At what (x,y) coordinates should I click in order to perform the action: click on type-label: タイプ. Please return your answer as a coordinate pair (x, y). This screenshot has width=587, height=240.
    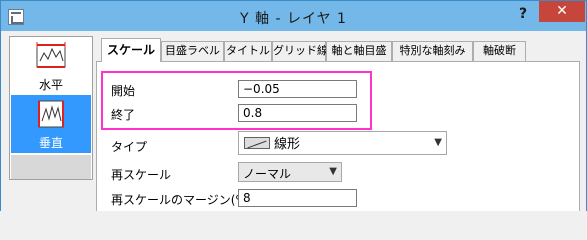
    Looking at the image, I should click on (129, 147).